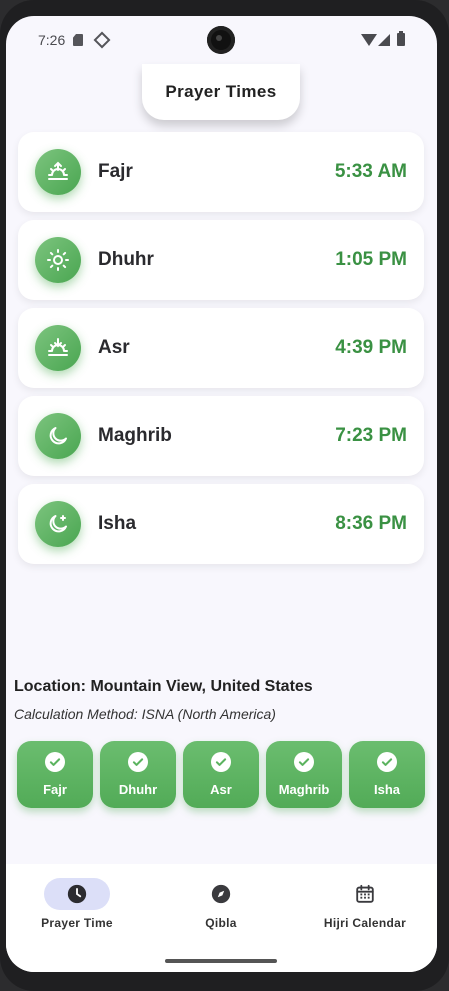 The image size is (449, 991). What do you see at coordinates (221, 348) in the screenshot?
I see `prayer-card-asr: Asr 4:39 PM` at bounding box center [221, 348].